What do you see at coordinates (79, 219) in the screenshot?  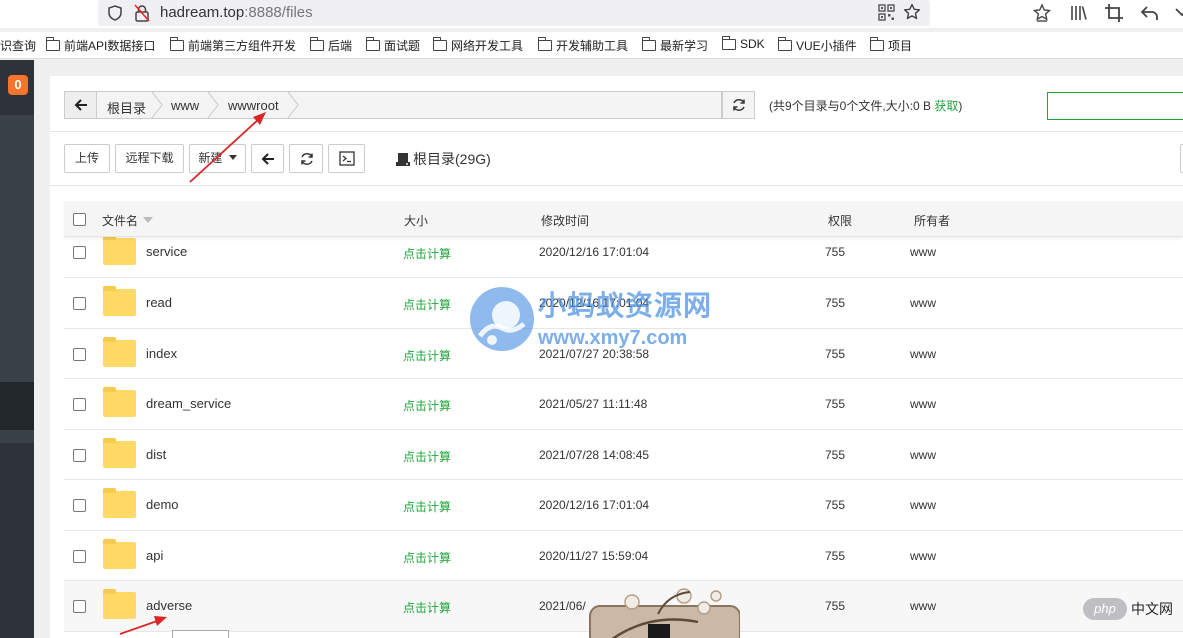 I see `select-all-checkbox` at bounding box center [79, 219].